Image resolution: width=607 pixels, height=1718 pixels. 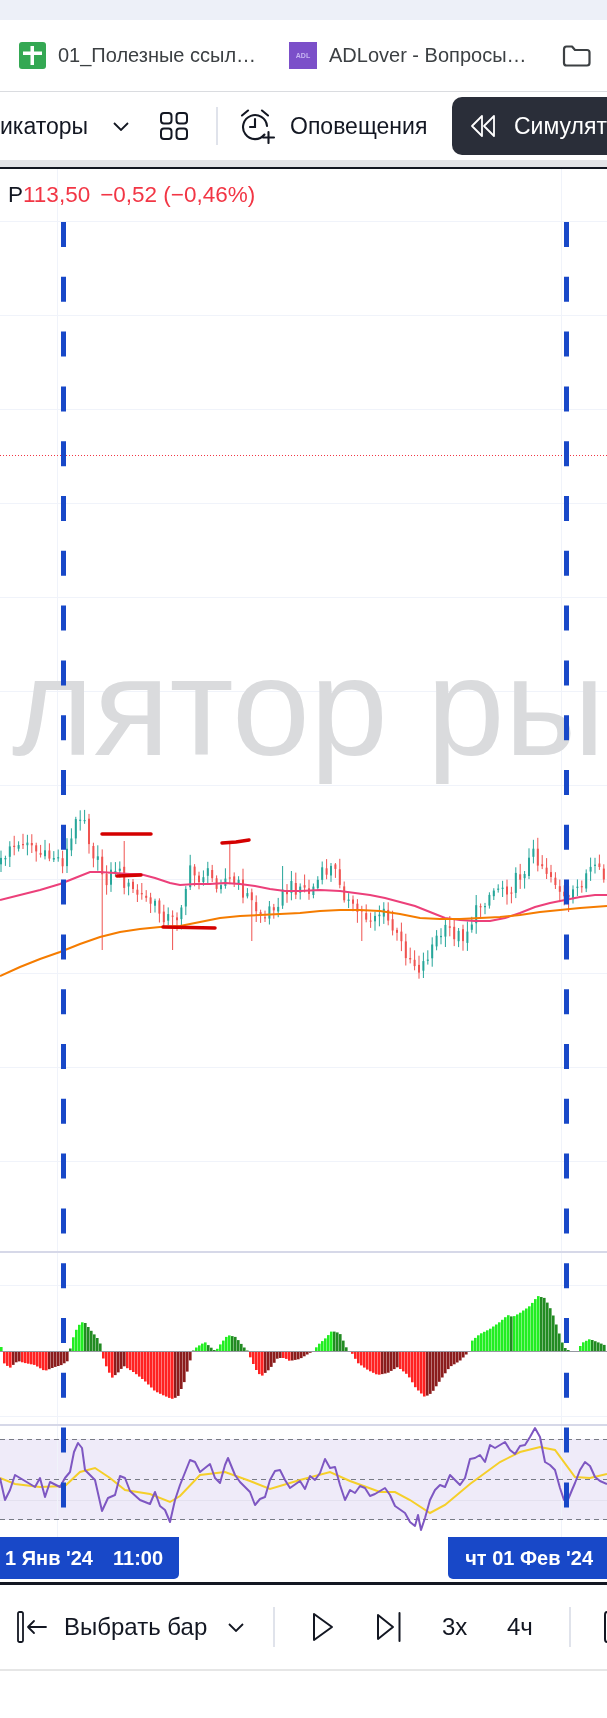 What do you see at coordinates (529, 1558) in the screenshot?
I see `date-text: чт 01 Фев '24` at bounding box center [529, 1558].